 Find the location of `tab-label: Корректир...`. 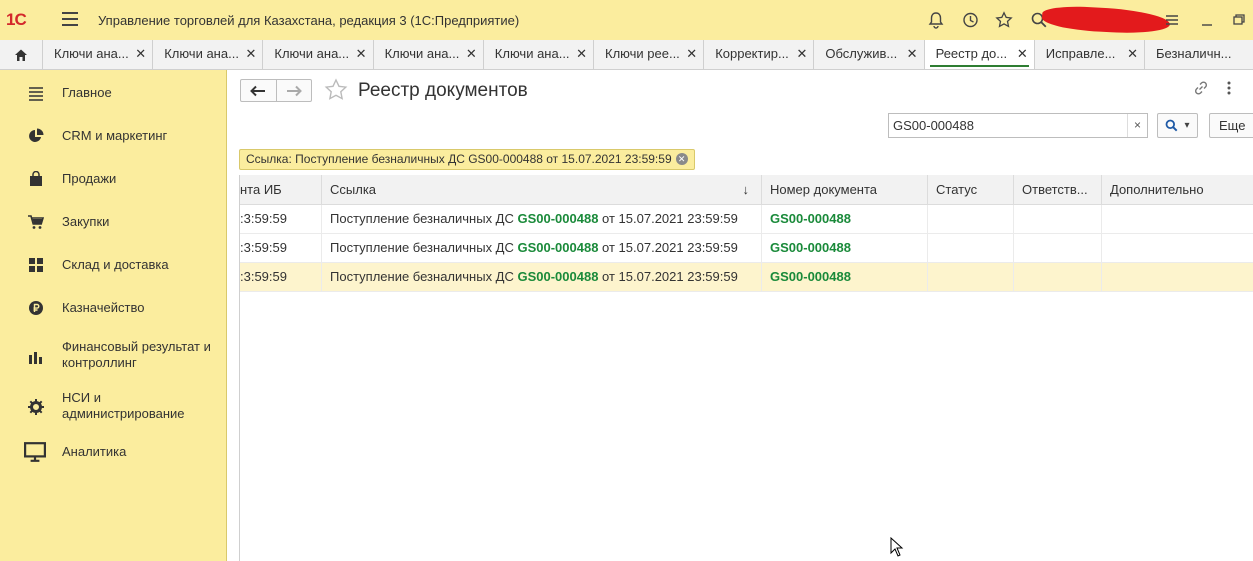

tab-label: Корректир... is located at coordinates (752, 53).